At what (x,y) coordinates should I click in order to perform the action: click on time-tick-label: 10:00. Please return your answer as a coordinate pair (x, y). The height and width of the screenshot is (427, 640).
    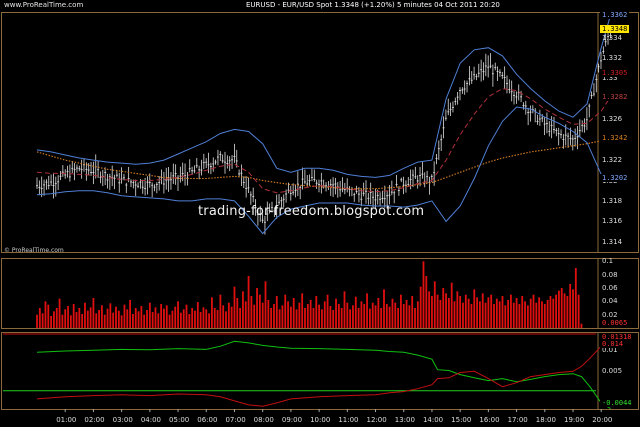
    Looking at the image, I should click on (320, 420).